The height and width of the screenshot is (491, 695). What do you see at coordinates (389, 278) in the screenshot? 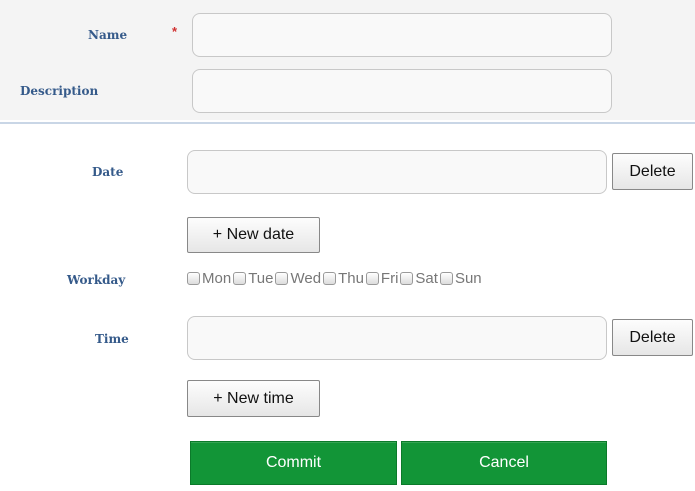
I see `day-label: Fri` at bounding box center [389, 278].